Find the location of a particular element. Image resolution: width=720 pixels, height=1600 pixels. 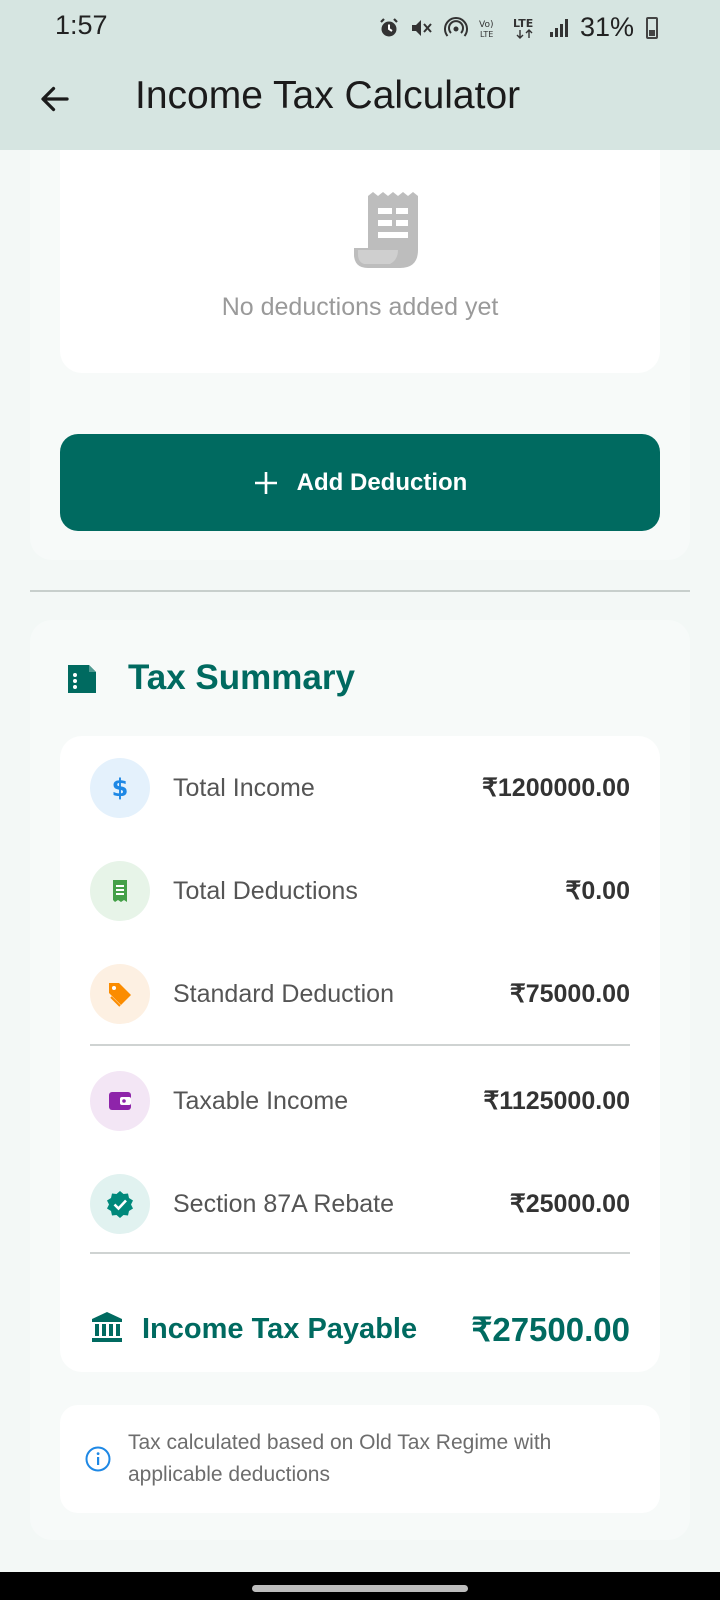

arrow-left-icon is located at coordinates (55, 99).